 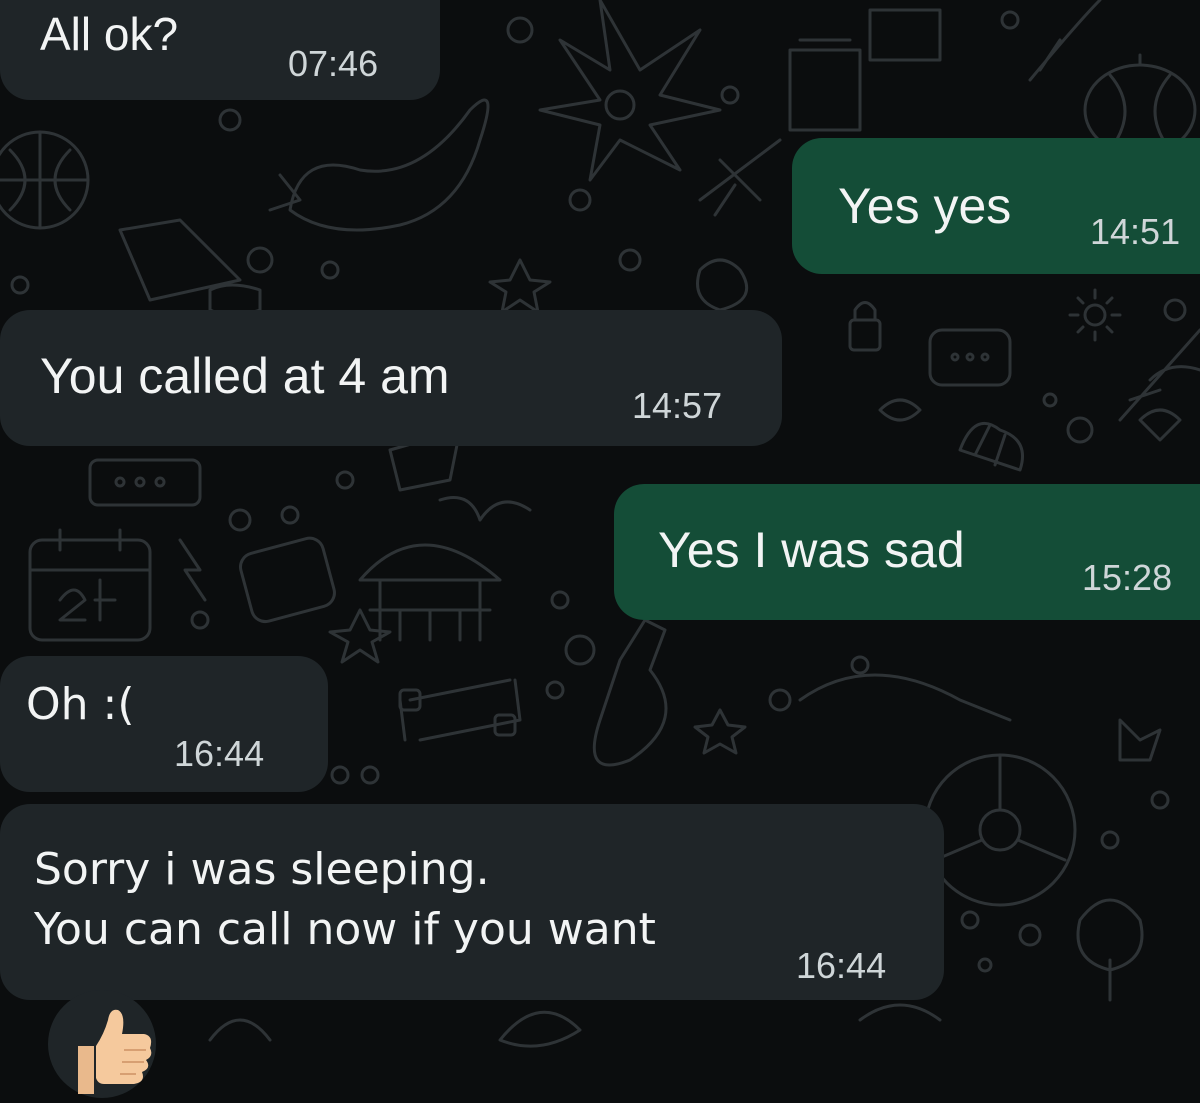 What do you see at coordinates (164, 724) in the screenshot?
I see `incoming-message: Oh :( 16:44` at bounding box center [164, 724].